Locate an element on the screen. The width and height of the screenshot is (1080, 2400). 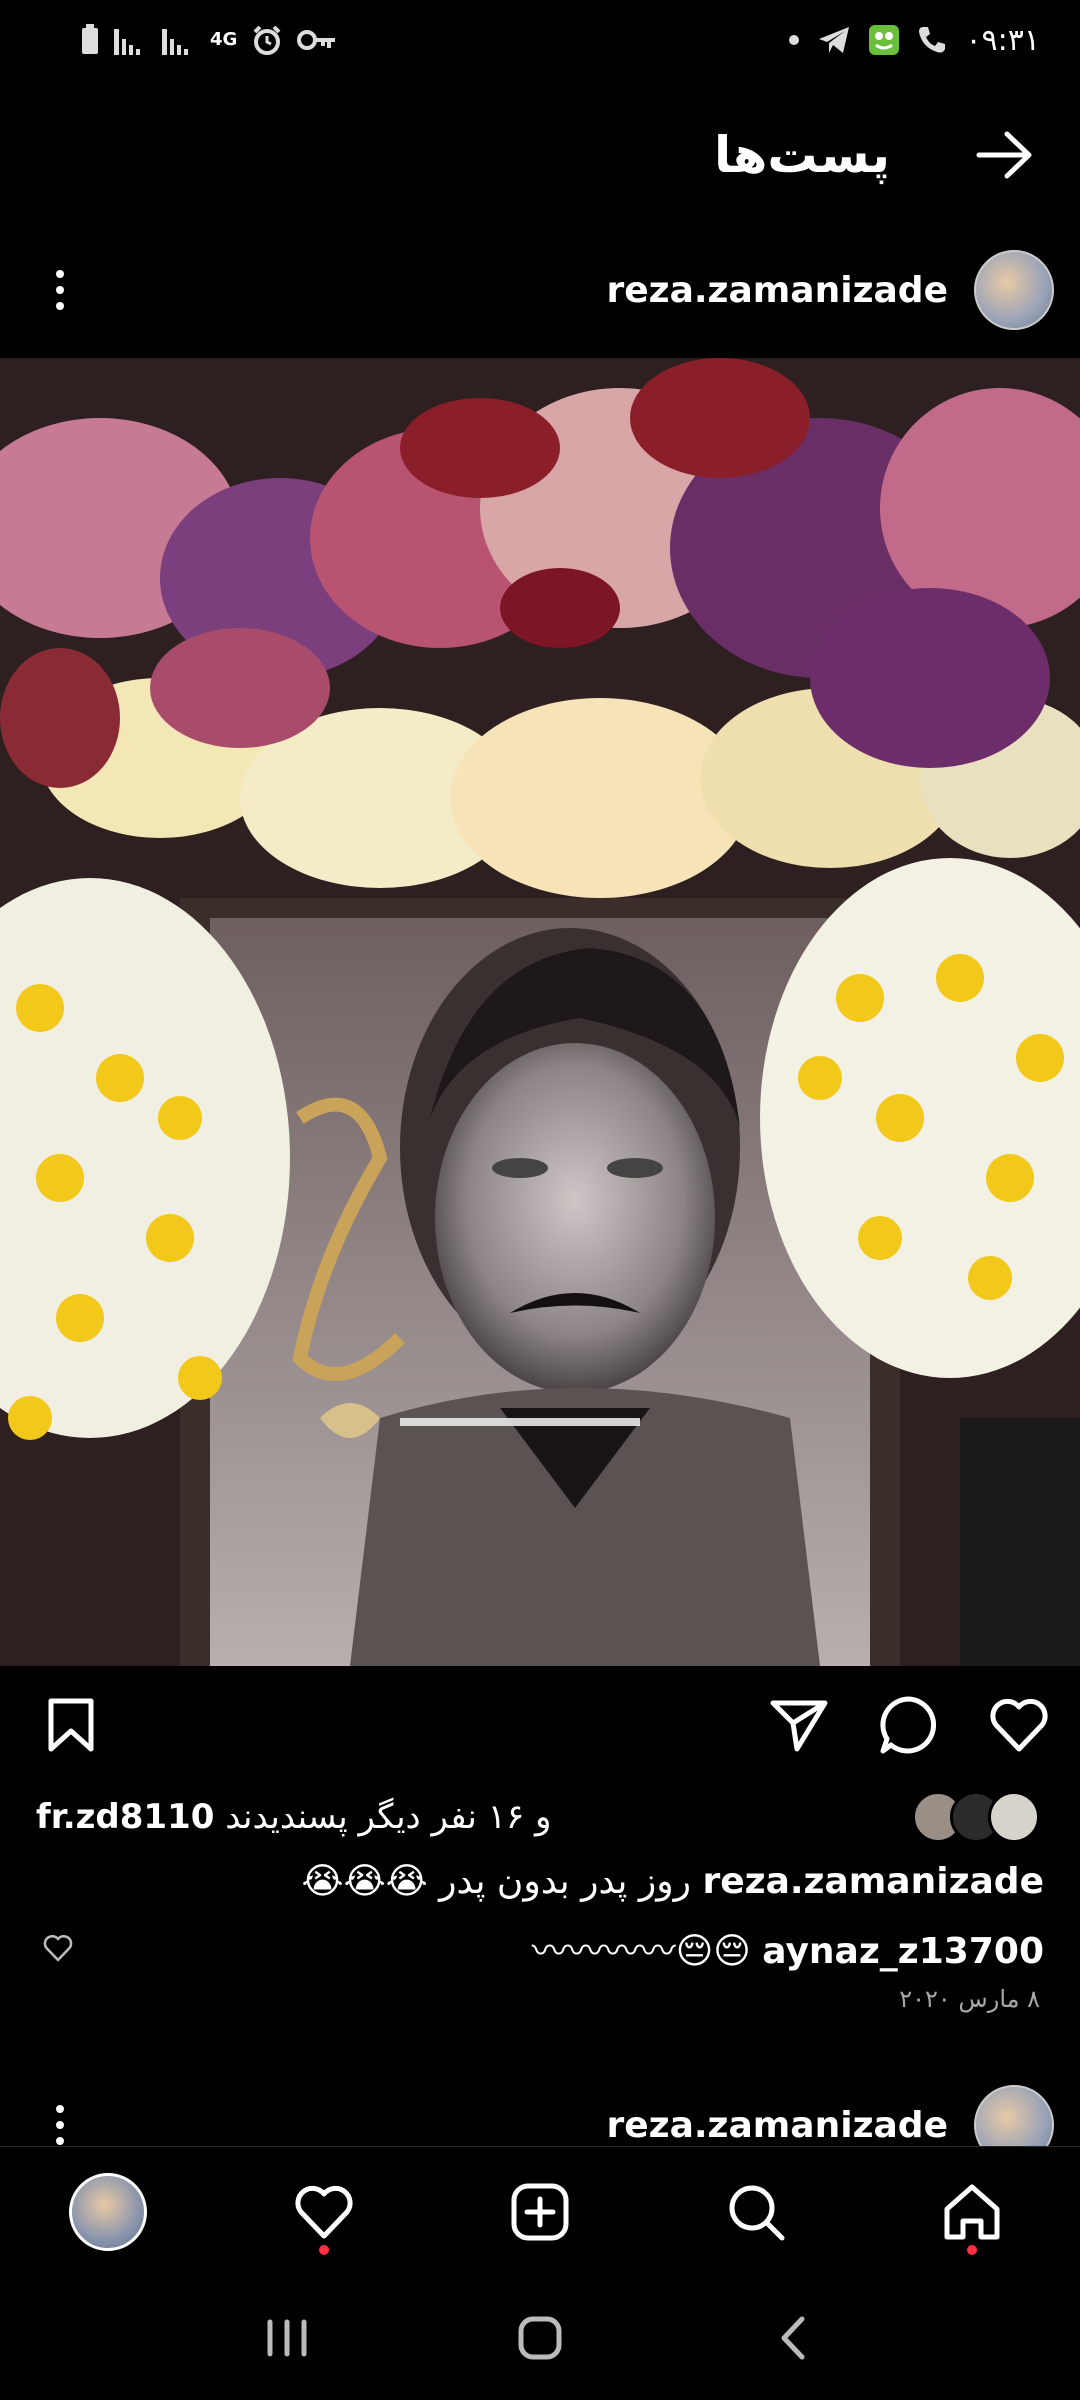
home-button-icon is located at coordinates (540, 2338).